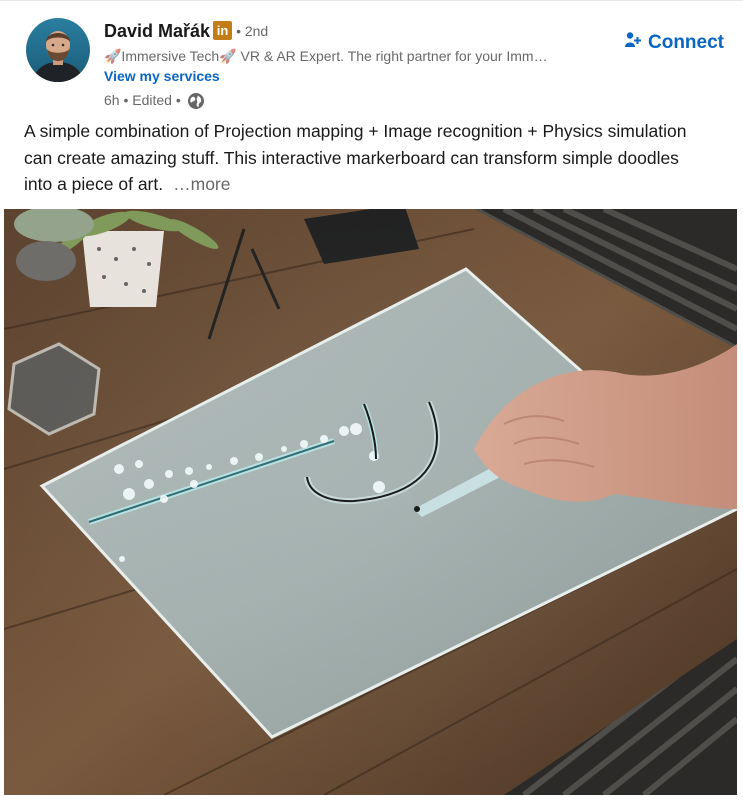 The height and width of the screenshot is (803, 743). I want to click on author-avatar, so click(58, 50).